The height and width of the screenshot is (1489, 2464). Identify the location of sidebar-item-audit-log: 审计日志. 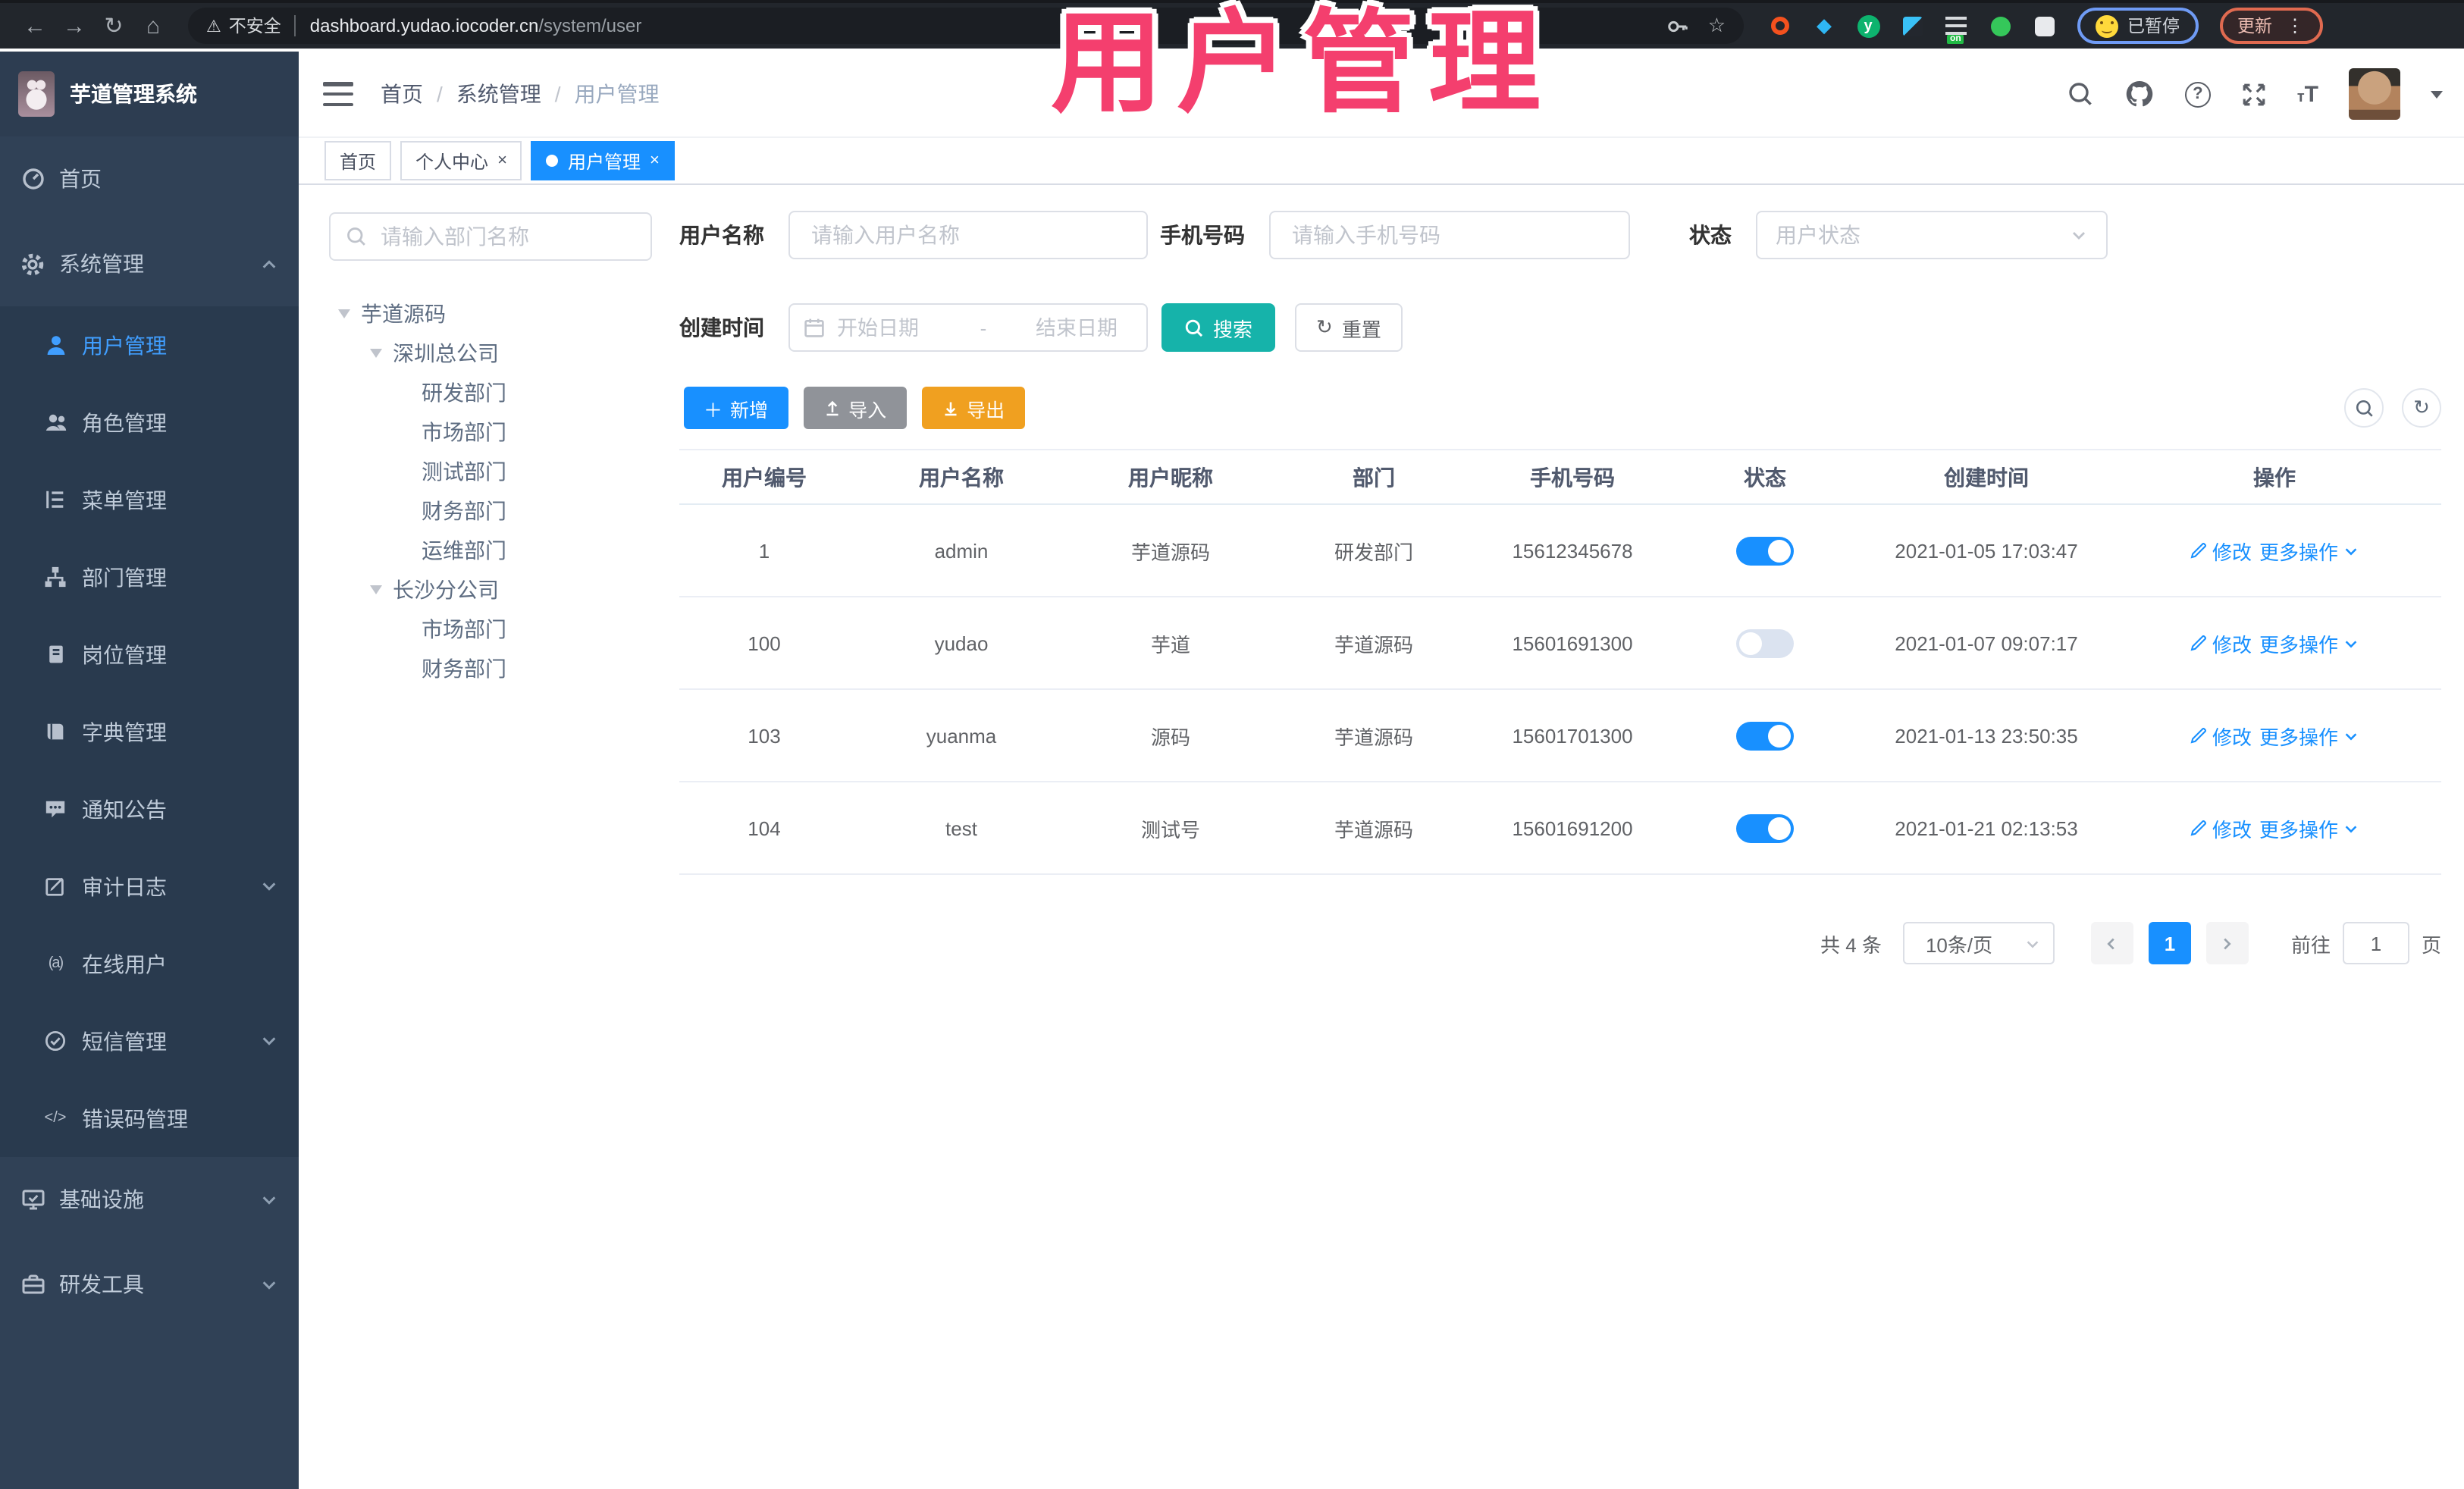
(150, 887).